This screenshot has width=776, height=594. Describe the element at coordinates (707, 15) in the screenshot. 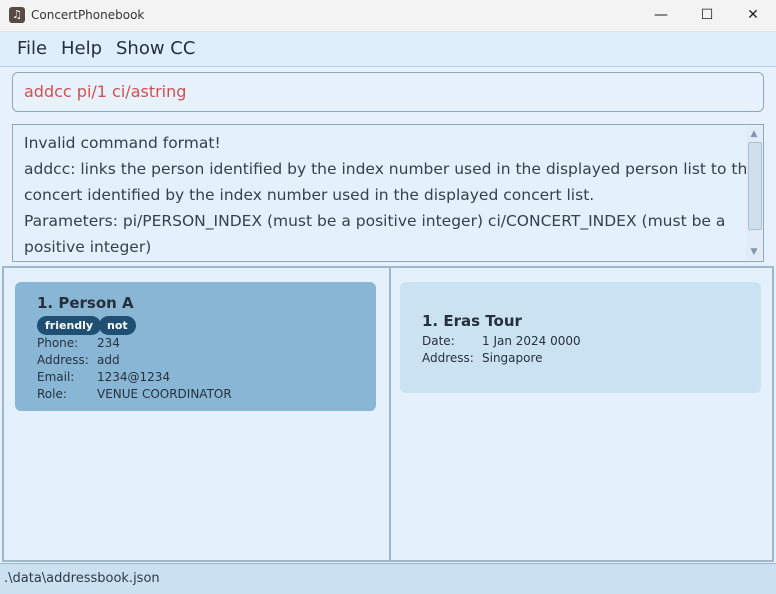

I see `maximize-button: ☐` at that location.